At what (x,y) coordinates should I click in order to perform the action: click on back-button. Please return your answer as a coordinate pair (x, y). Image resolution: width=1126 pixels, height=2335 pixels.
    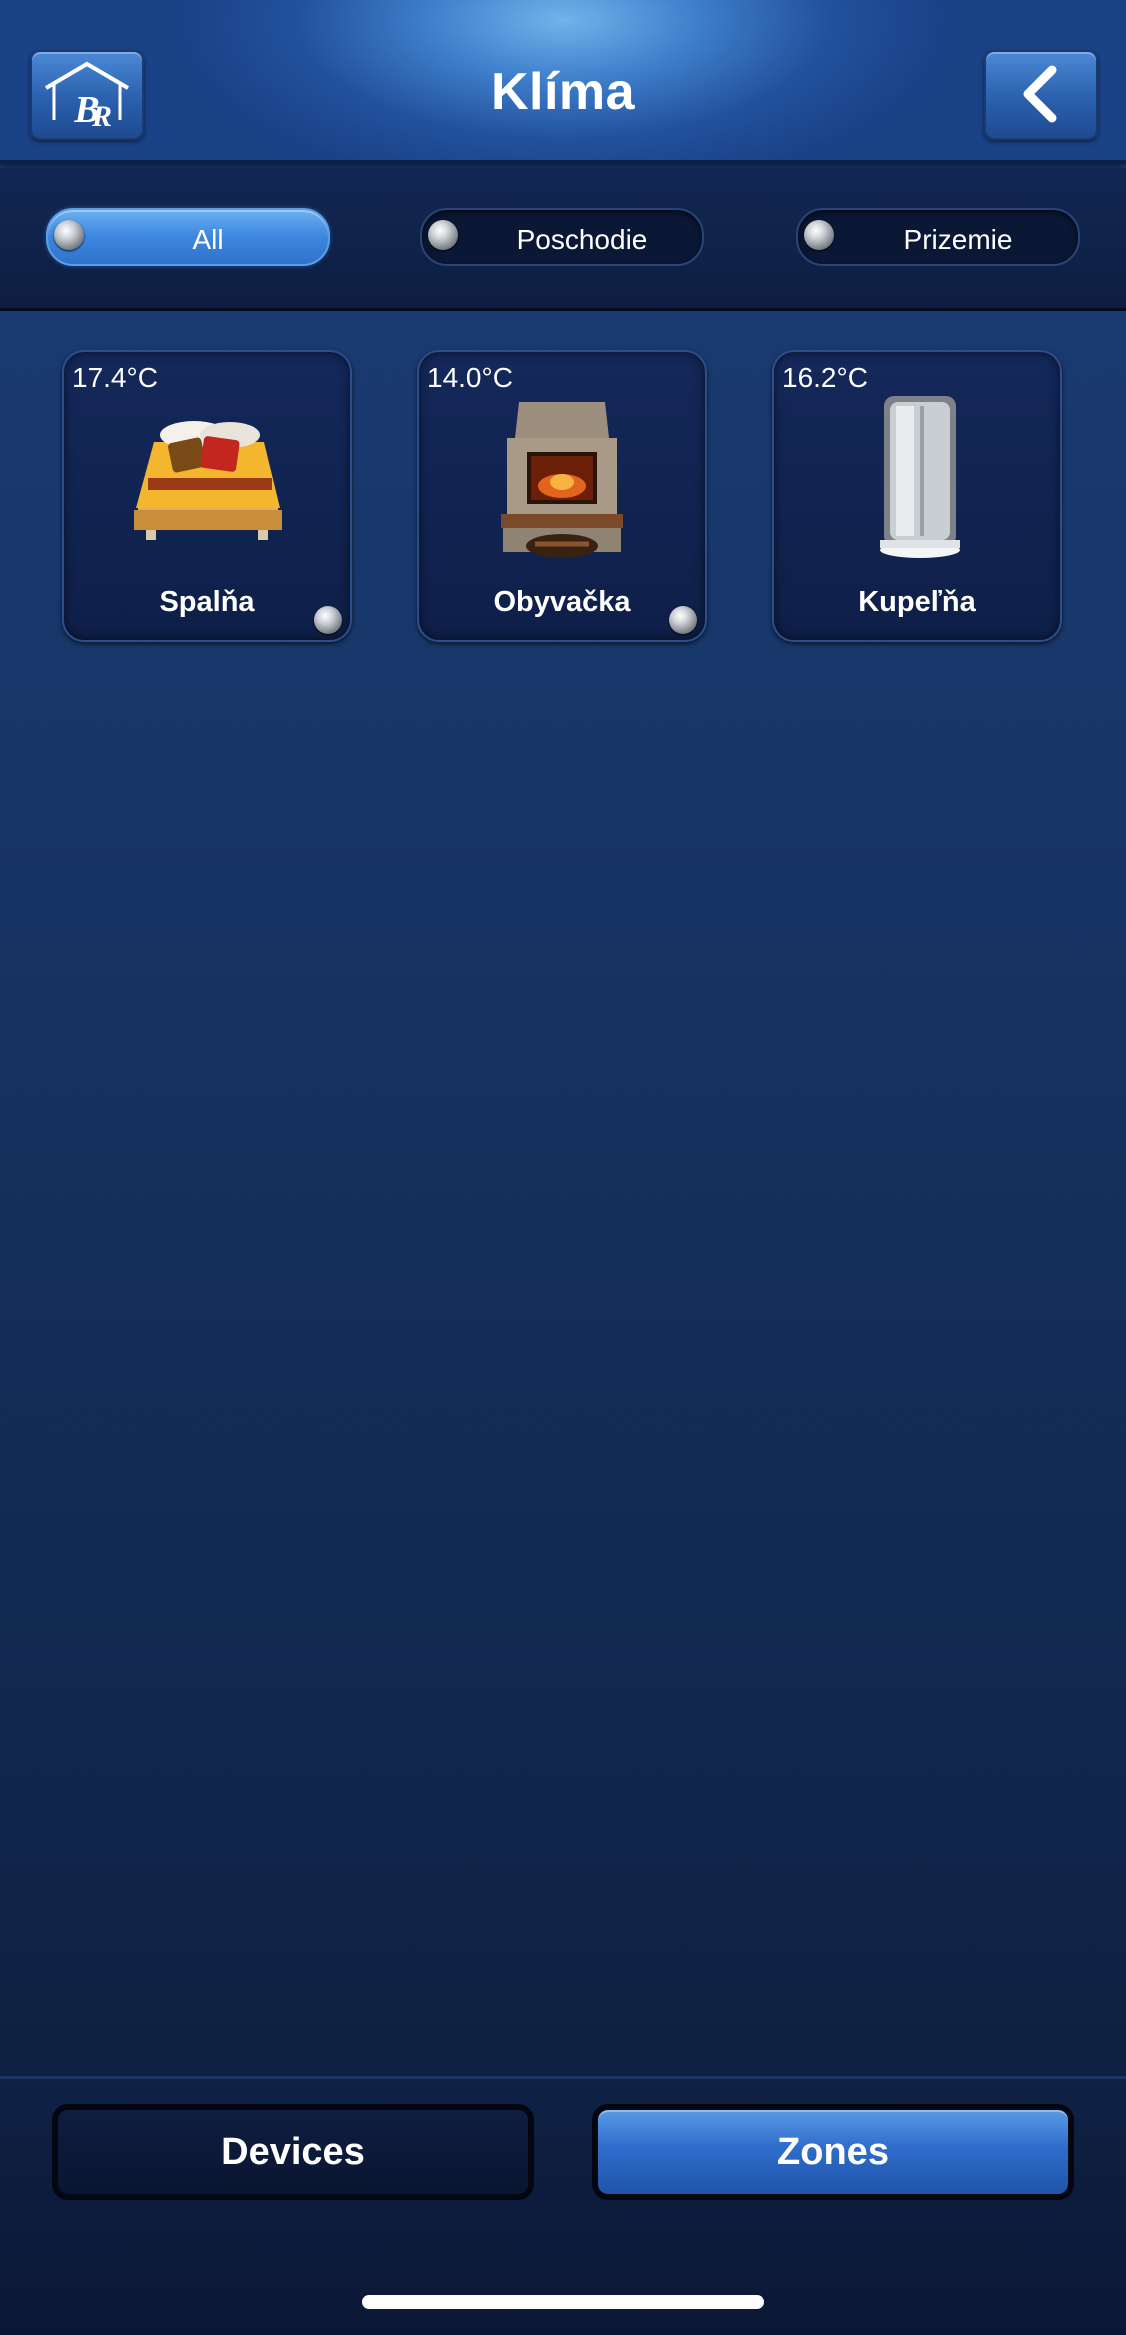
    Looking at the image, I should click on (1041, 95).